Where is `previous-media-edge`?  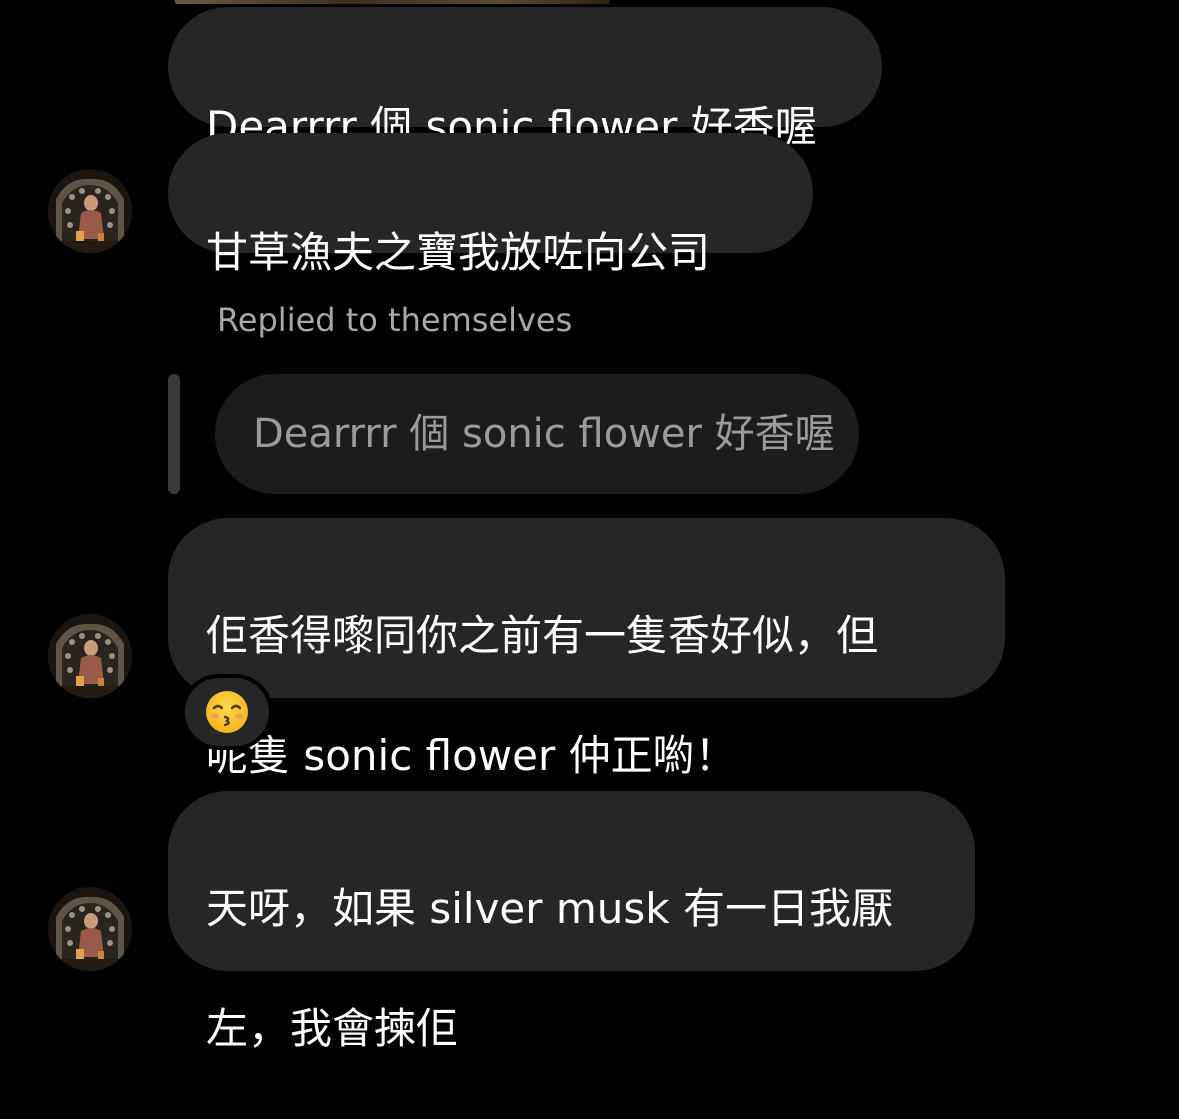
previous-media-edge is located at coordinates (392, 2).